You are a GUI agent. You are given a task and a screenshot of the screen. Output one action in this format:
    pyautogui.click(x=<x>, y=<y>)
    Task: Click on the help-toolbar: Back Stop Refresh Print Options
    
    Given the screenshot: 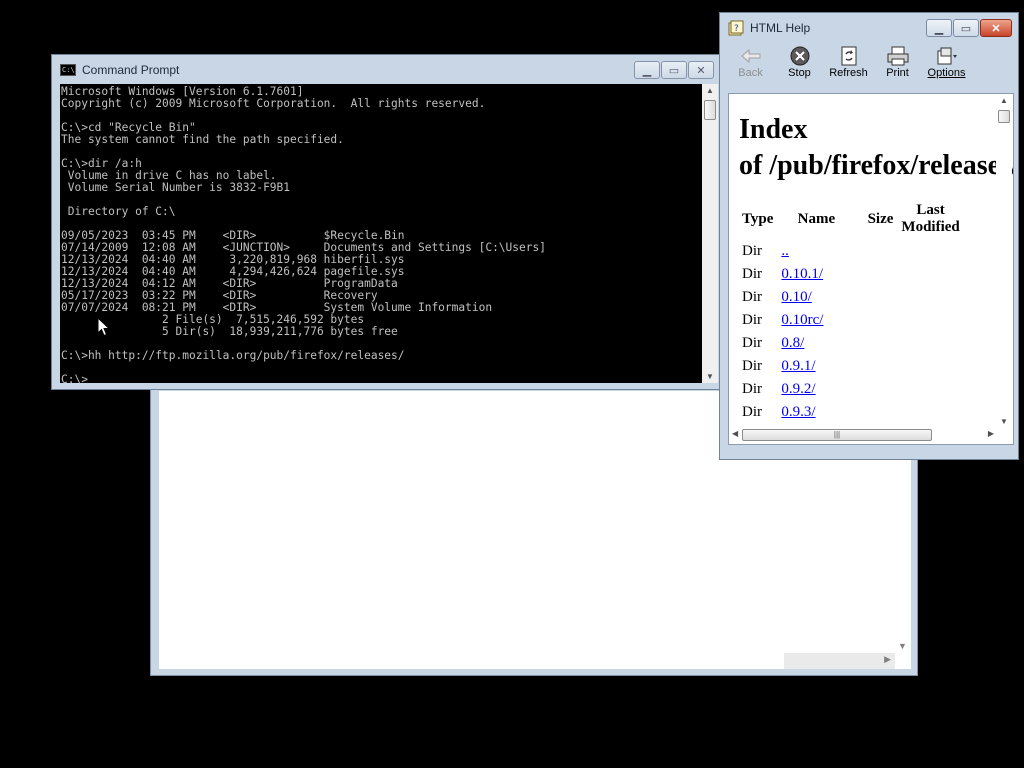 What is the action you would take?
    pyautogui.click(x=869, y=67)
    